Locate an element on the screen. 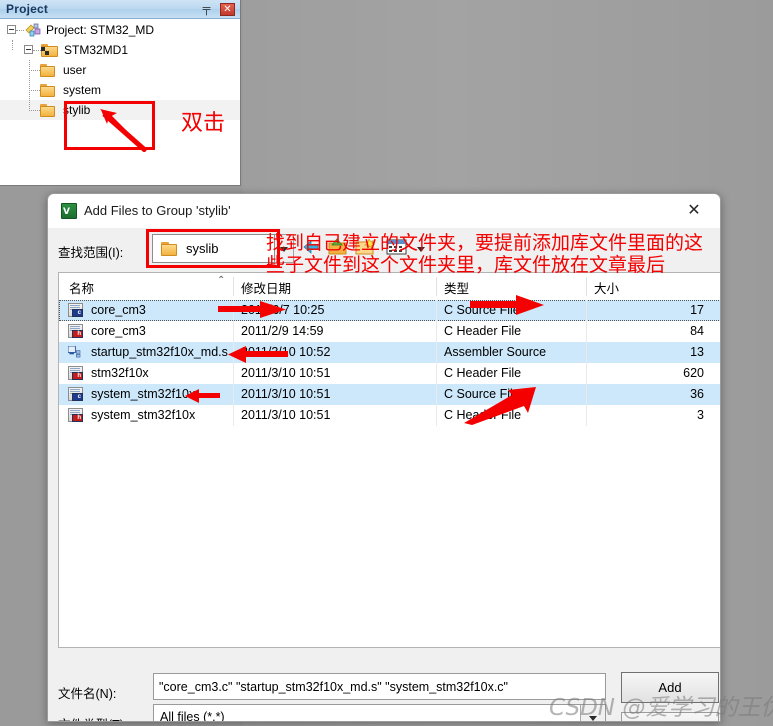  close-button: Close is located at coordinates (670, 716).